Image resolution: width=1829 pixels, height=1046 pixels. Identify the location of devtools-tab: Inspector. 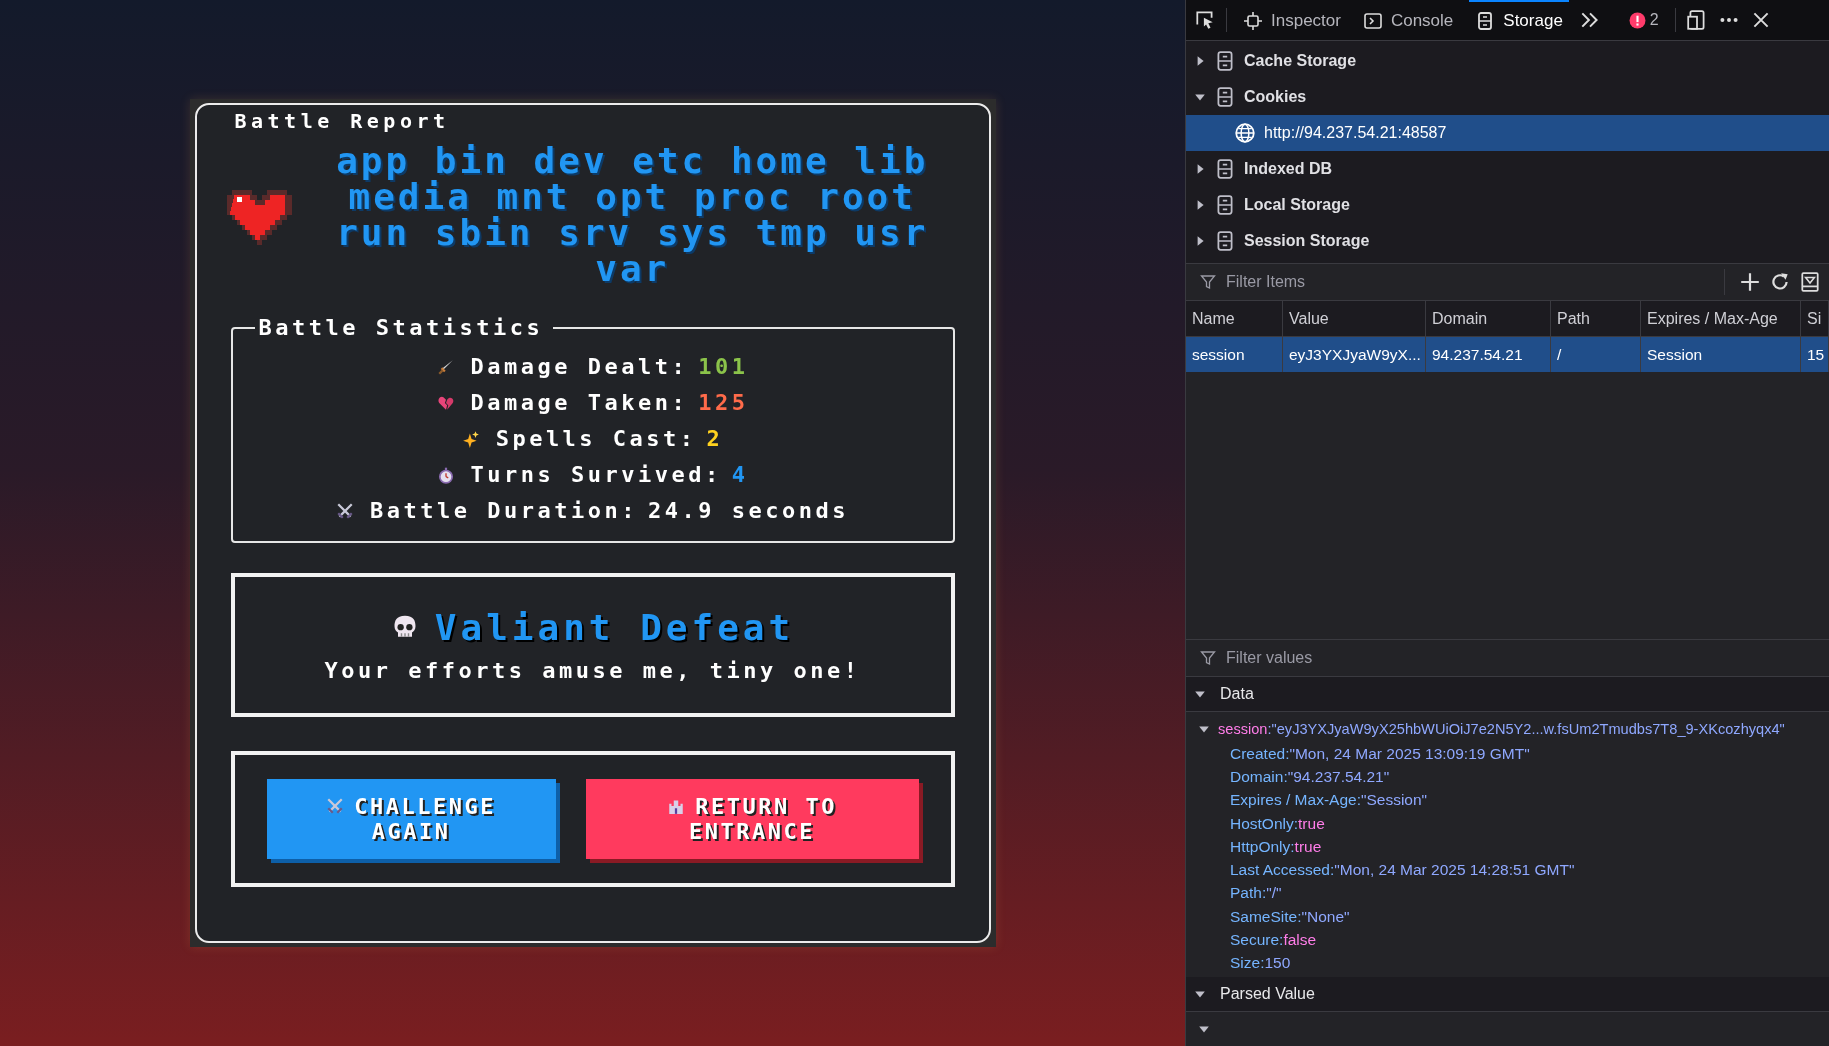
(1292, 20).